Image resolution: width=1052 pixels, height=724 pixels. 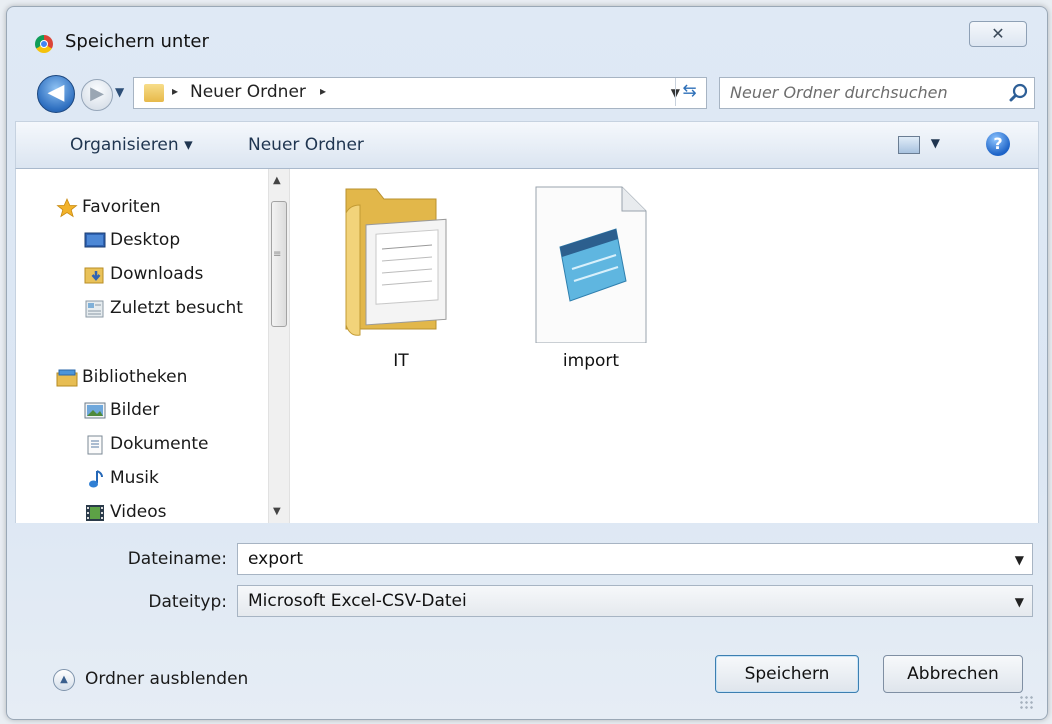 I want to click on scroll-down-icon: ▼, so click(x=277, y=511).